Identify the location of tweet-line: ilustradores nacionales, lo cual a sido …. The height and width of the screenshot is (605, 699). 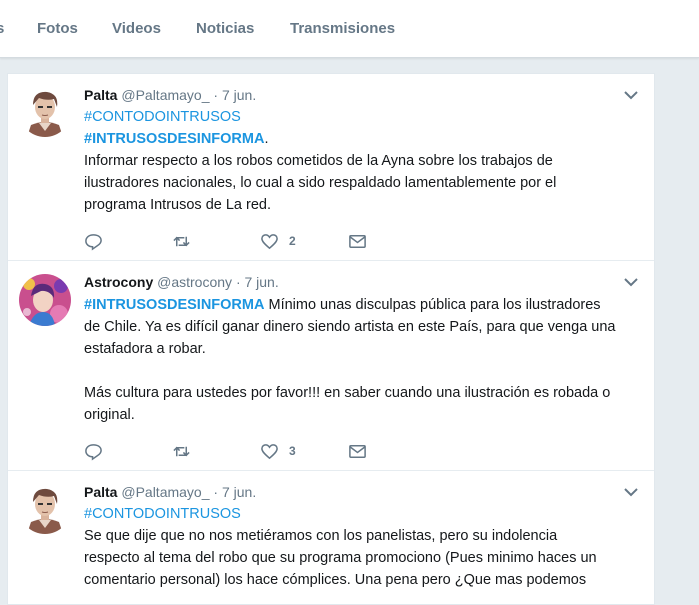
(320, 183).